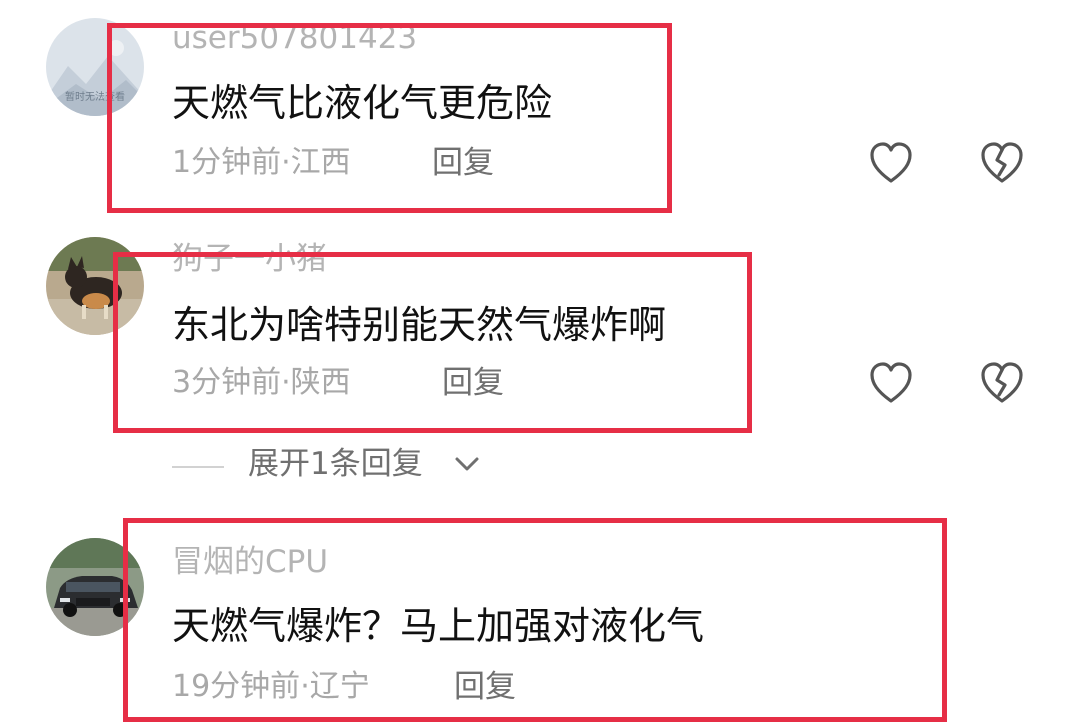 This screenshot has height=727, width=1080. I want to click on username: 冒烟的CPU, so click(250, 562).